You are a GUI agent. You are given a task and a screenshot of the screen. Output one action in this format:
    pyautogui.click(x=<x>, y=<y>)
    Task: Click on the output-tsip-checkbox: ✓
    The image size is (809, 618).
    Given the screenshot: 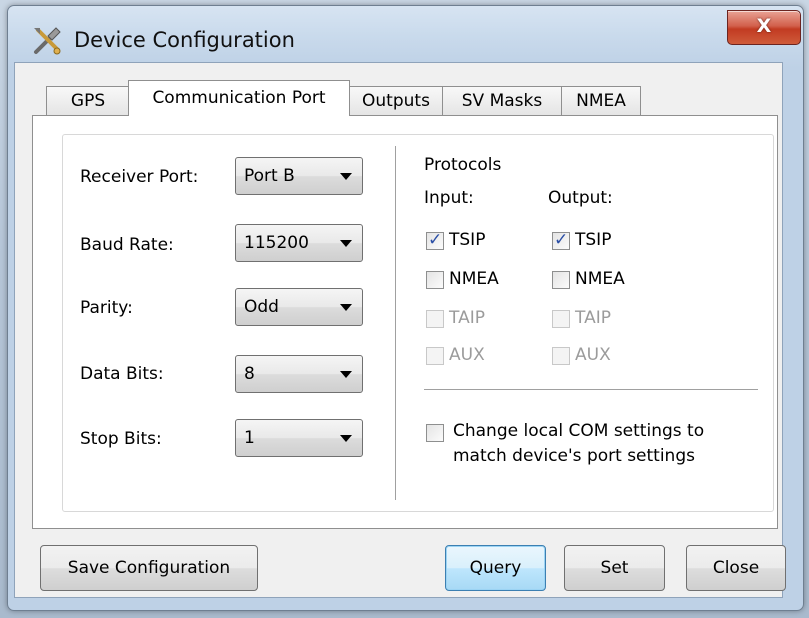 What is the action you would take?
    pyautogui.click(x=561, y=240)
    